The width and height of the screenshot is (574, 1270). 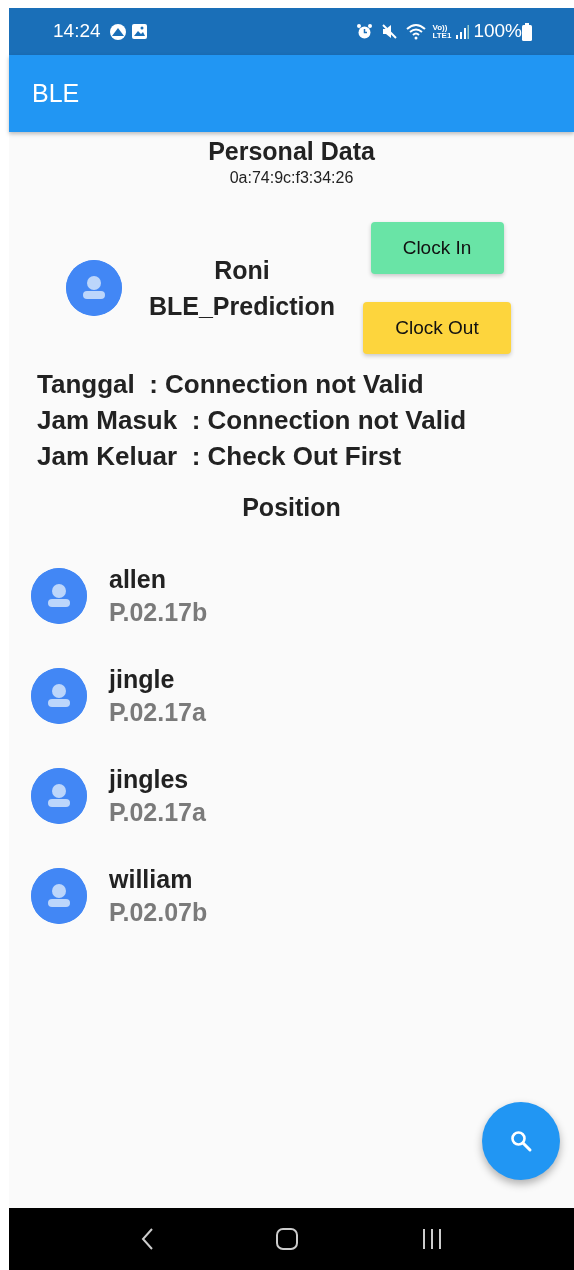 What do you see at coordinates (527, 31) in the screenshot?
I see `battery-icon` at bounding box center [527, 31].